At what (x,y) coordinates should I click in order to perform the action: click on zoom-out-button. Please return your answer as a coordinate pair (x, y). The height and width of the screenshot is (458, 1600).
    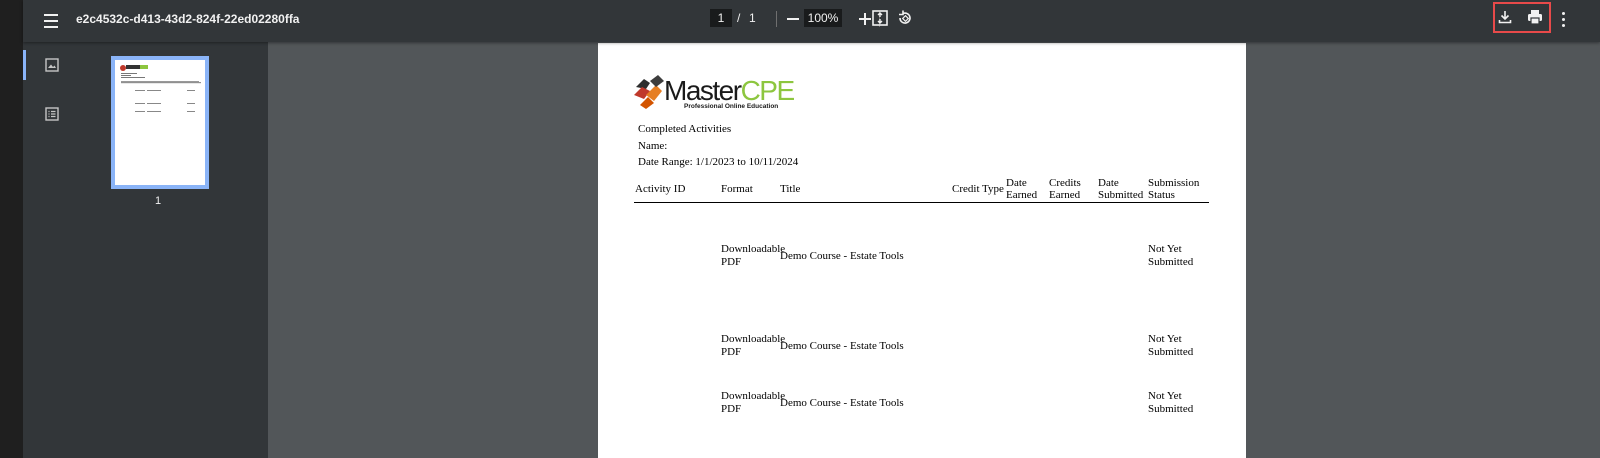
    Looking at the image, I should click on (793, 19).